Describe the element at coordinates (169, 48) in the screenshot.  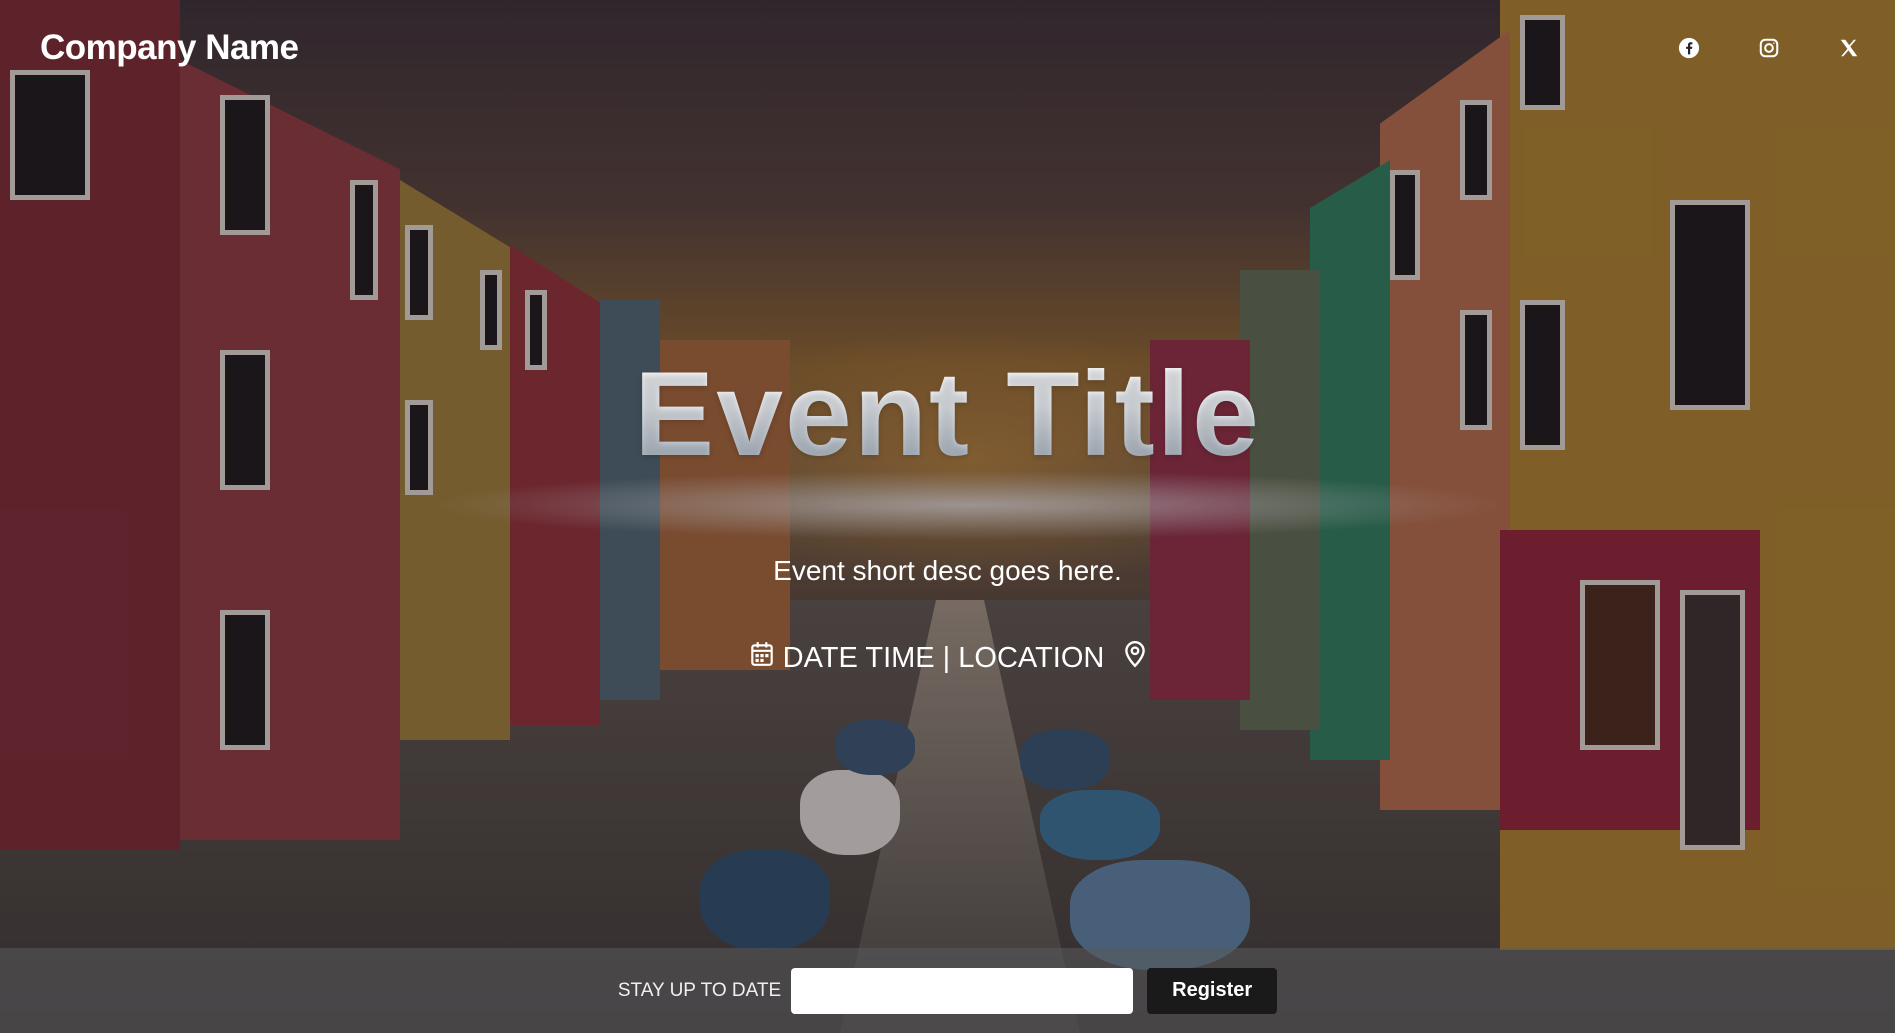
I see `company-name: Company Name` at that location.